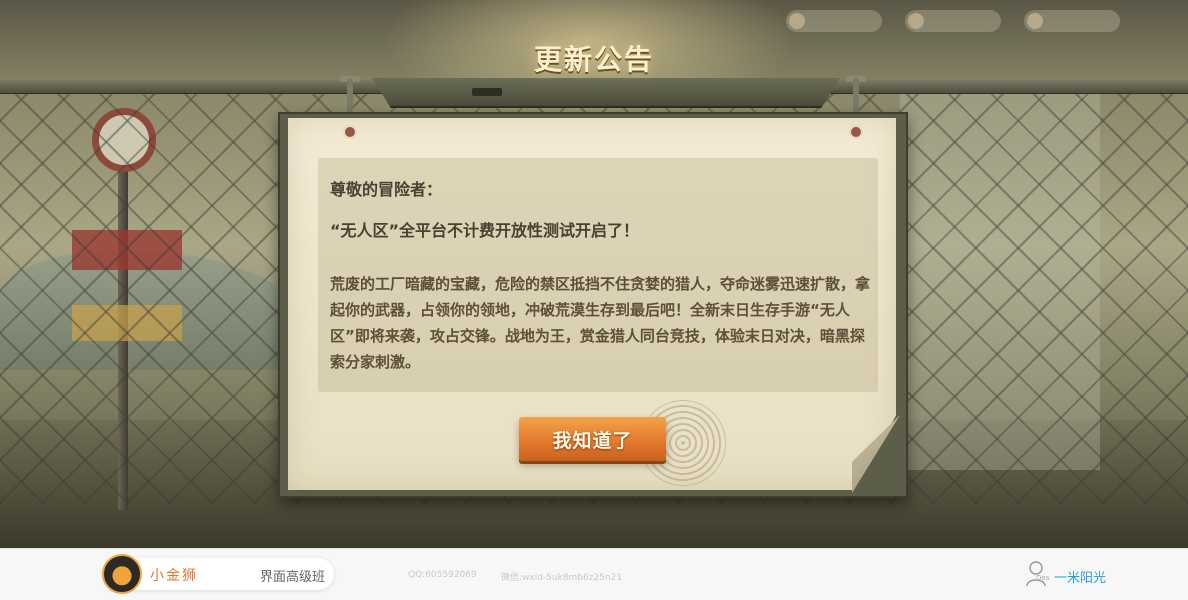 The height and width of the screenshot is (600, 1188). Describe the element at coordinates (593, 59) in the screenshot. I see `dialog-title: 更新公告` at that location.